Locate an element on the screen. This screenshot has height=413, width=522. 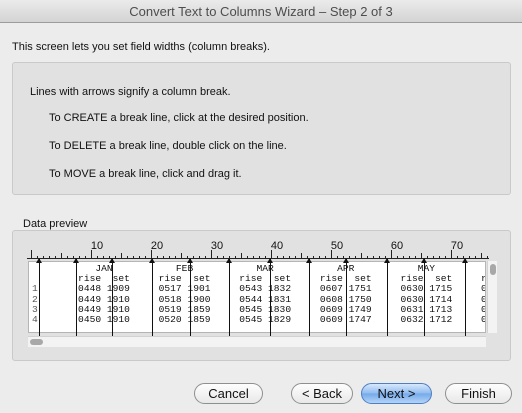
ruler-number: 20 is located at coordinates (157, 246).